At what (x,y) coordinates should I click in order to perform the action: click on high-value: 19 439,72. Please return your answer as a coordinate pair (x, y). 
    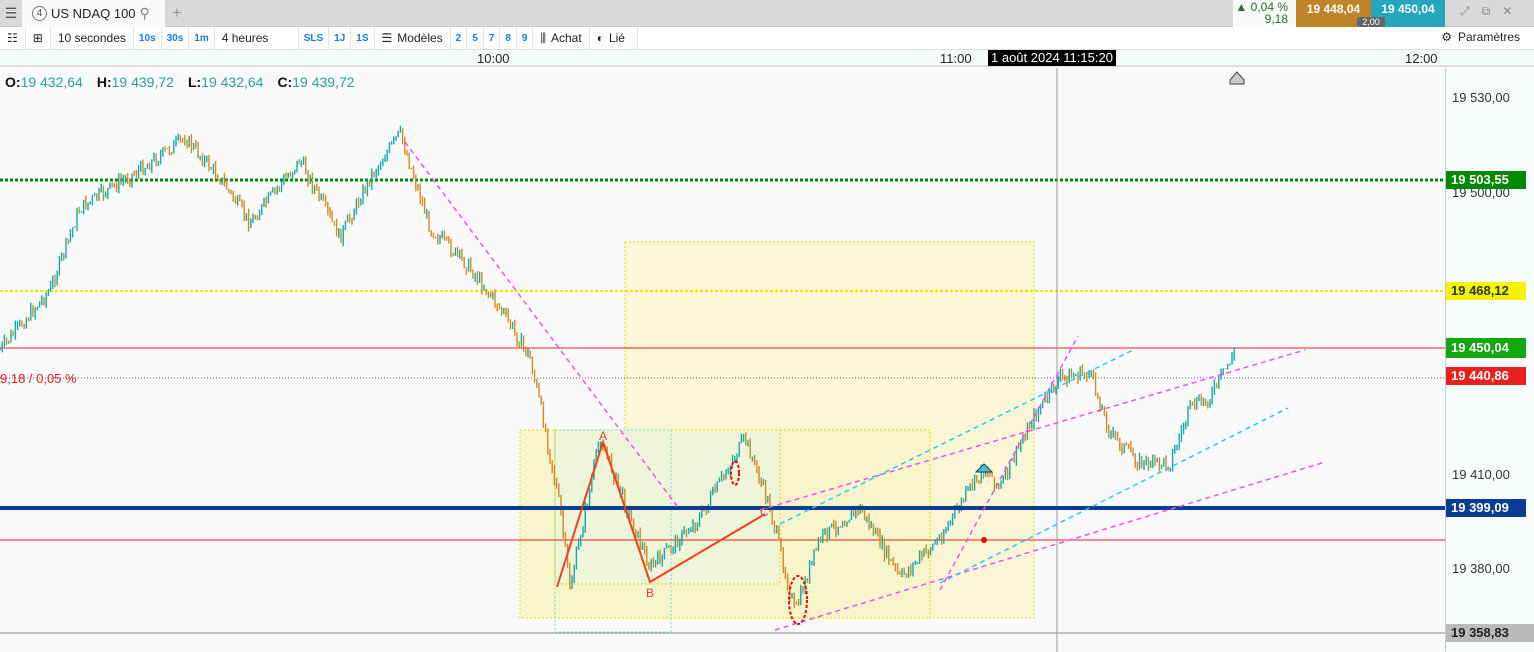
    Looking at the image, I should click on (142, 82).